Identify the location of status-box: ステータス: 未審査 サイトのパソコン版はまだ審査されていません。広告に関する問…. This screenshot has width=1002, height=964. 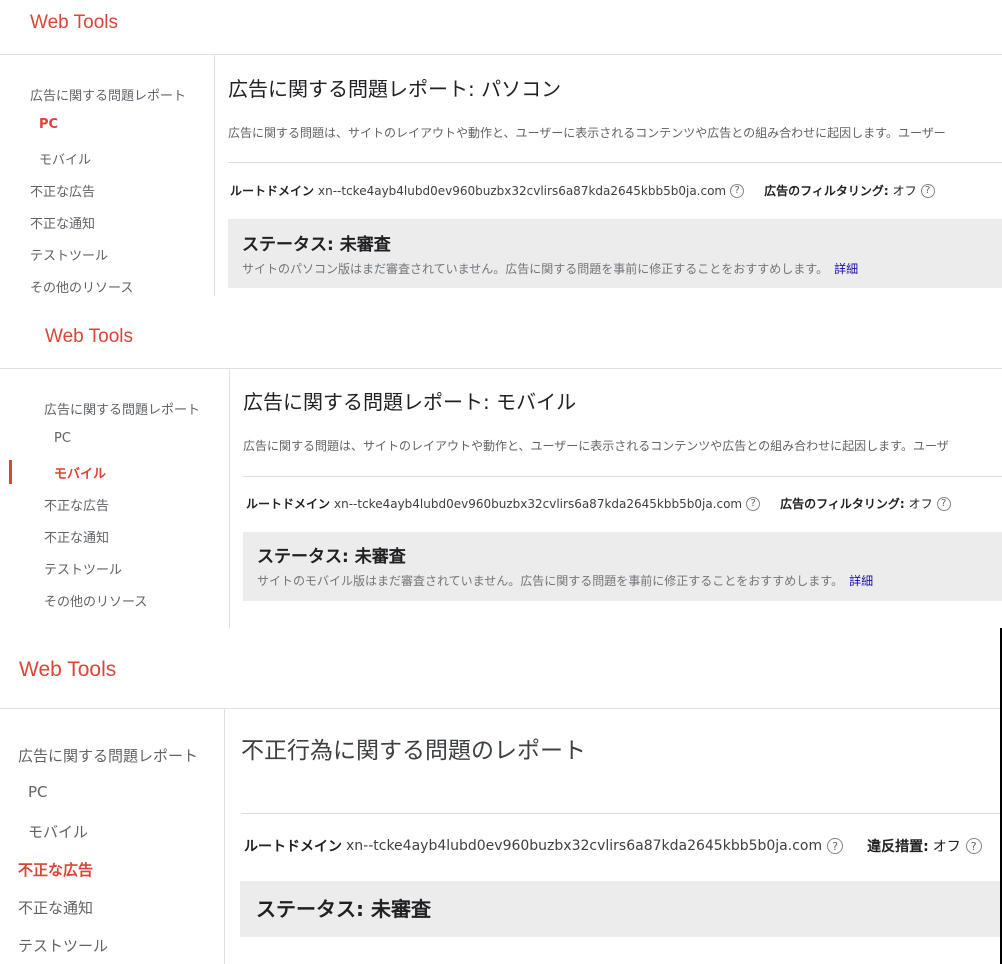
(615, 253).